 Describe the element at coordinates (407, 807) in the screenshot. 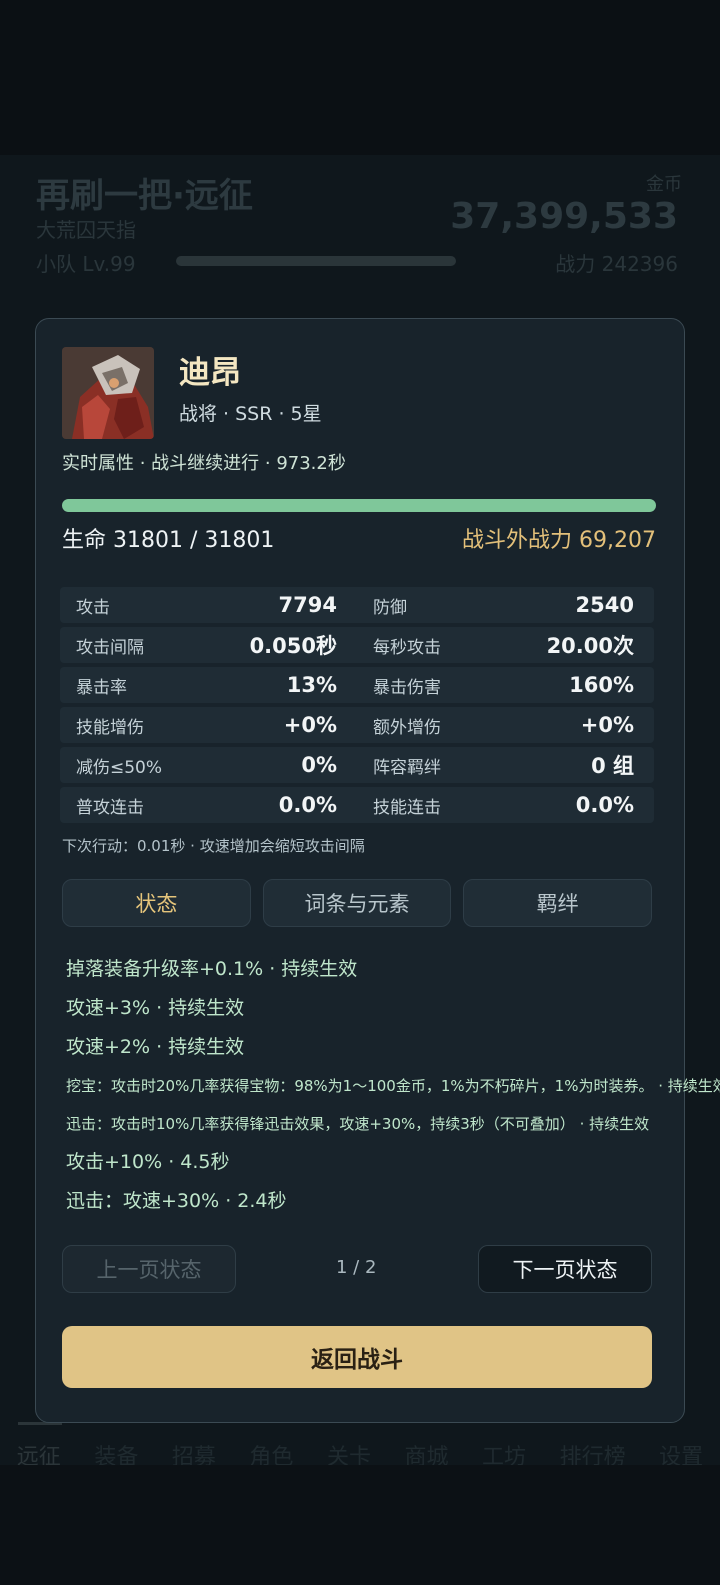

I see `stat-label: 技能连击` at that location.